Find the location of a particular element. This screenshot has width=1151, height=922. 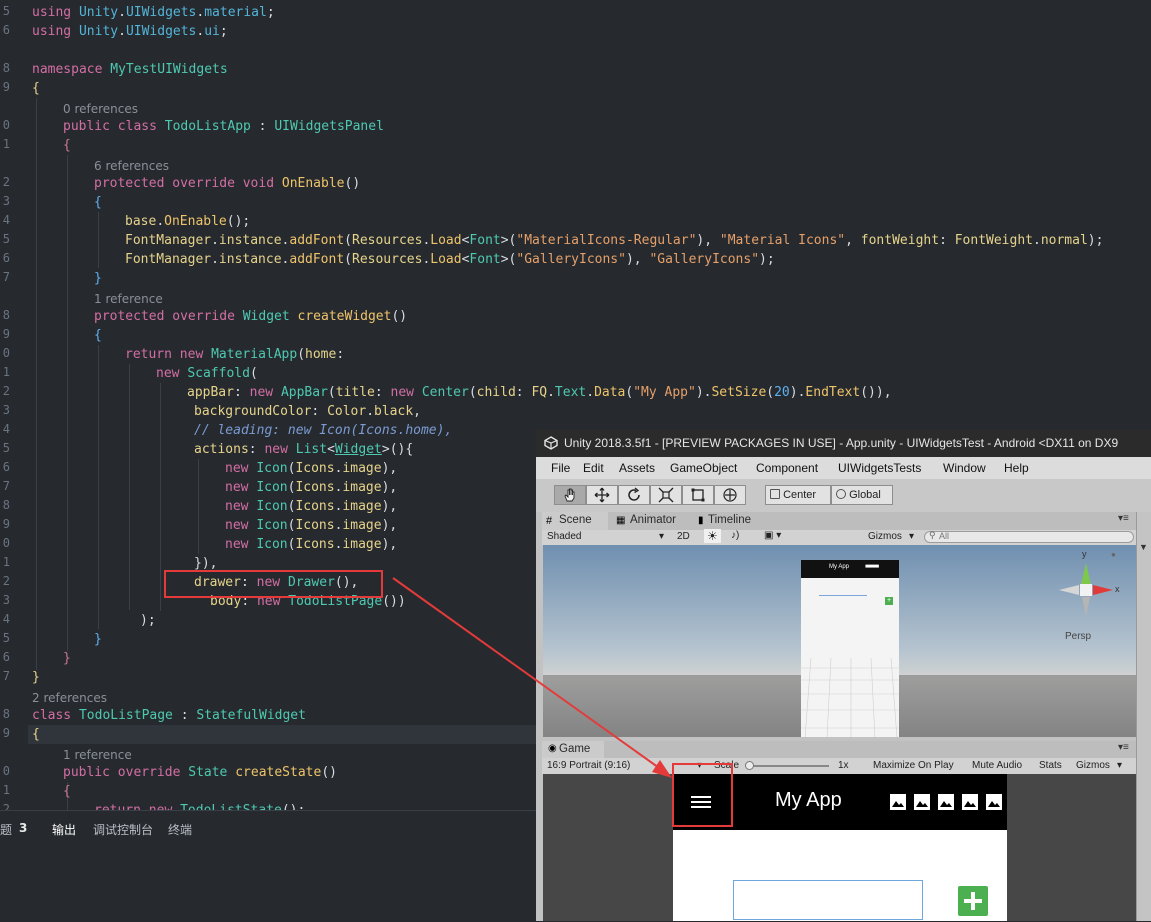

lighting-toggle-icon: ☀ is located at coordinates (712, 536).